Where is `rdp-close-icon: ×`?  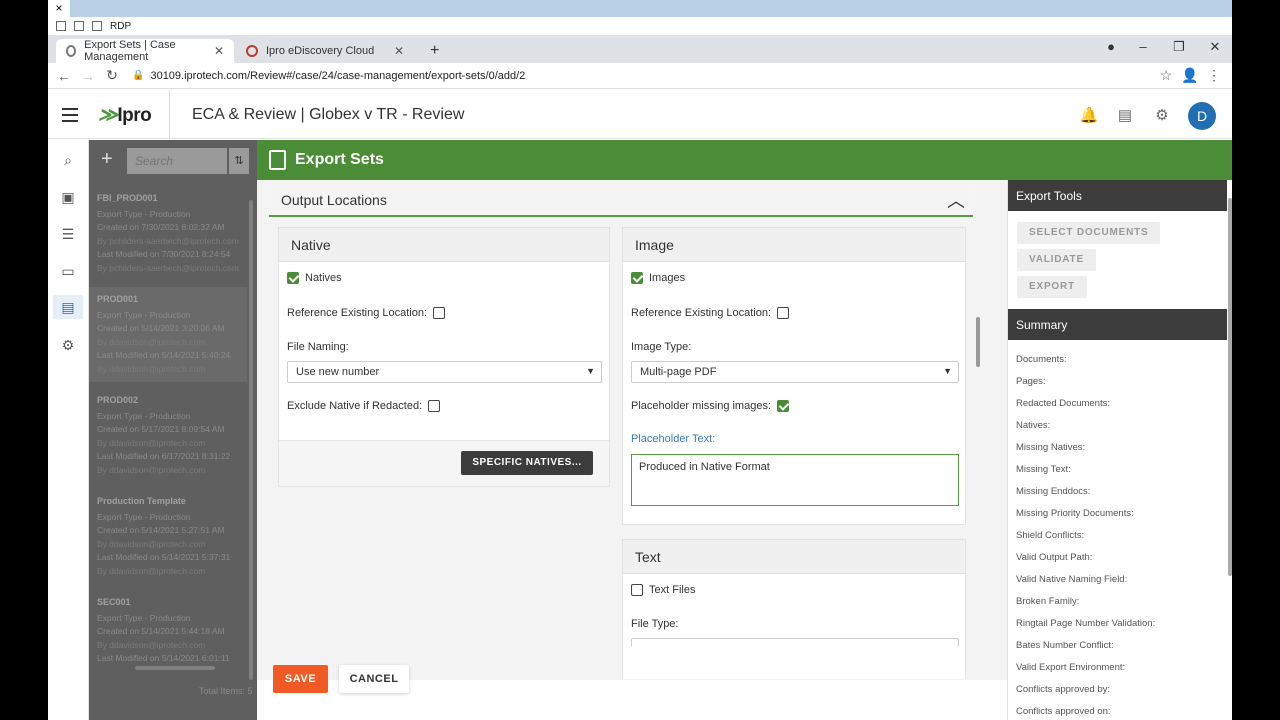
rdp-close-icon: × is located at coordinates (59, 8).